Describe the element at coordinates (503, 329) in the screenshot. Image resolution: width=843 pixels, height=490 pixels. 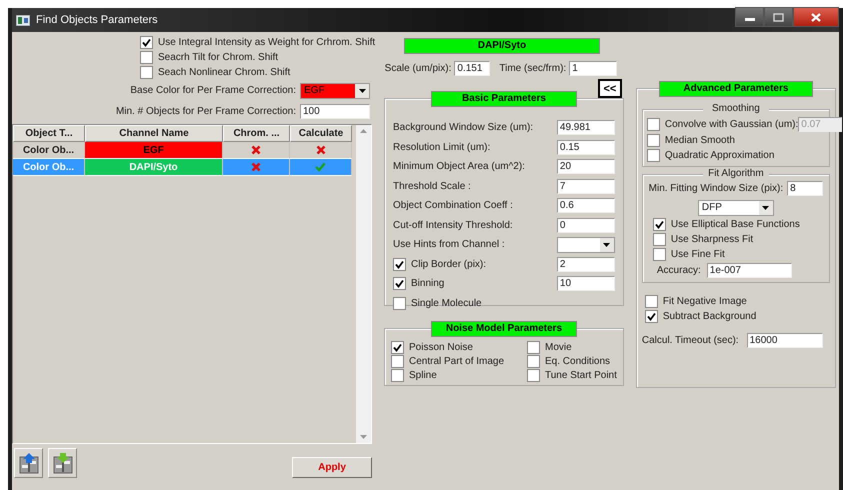
I see `group-title: Noise Model Parameters` at that location.